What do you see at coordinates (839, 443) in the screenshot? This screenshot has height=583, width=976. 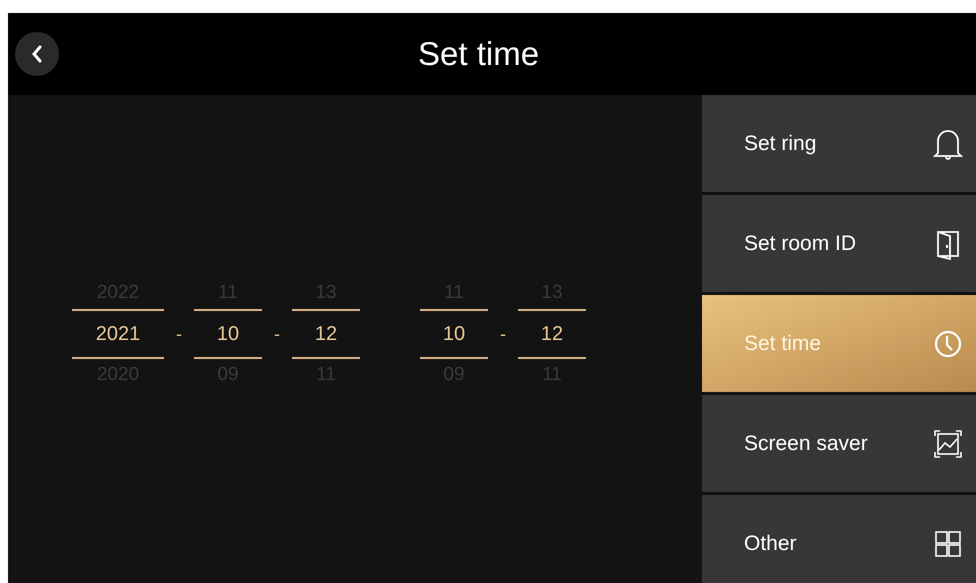 I see `sidebar-item: Screen saver` at bounding box center [839, 443].